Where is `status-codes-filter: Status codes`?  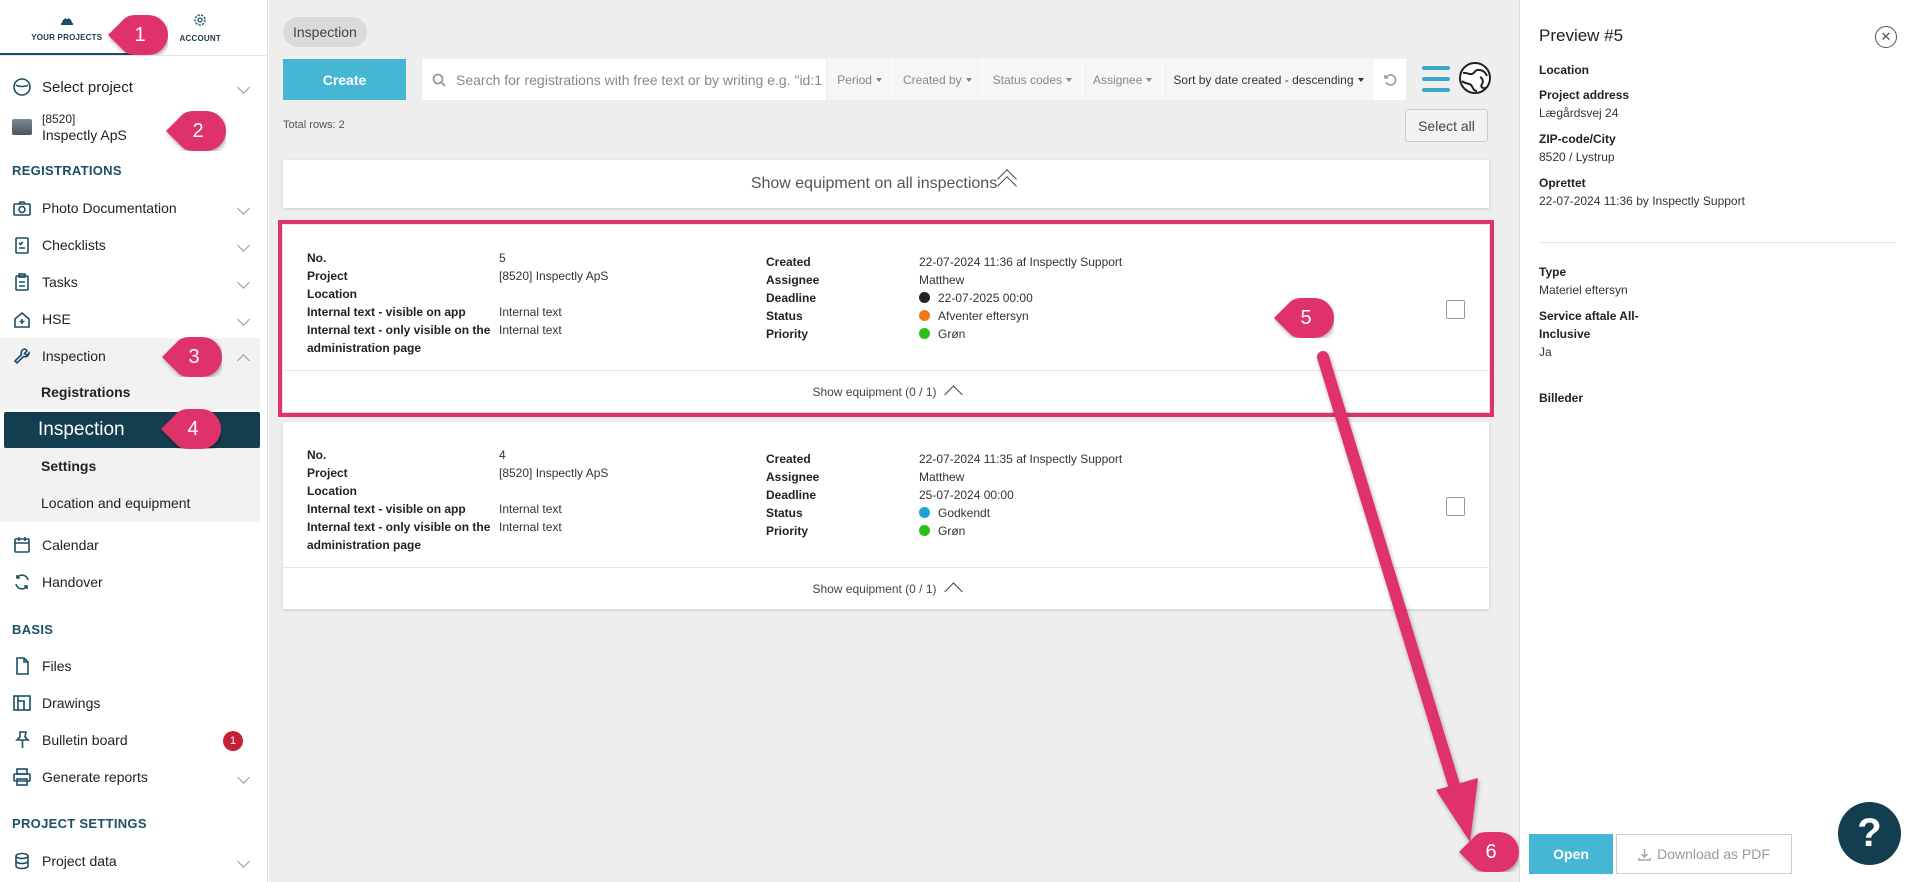 status-codes-filter: Status codes is located at coordinates (1033, 79).